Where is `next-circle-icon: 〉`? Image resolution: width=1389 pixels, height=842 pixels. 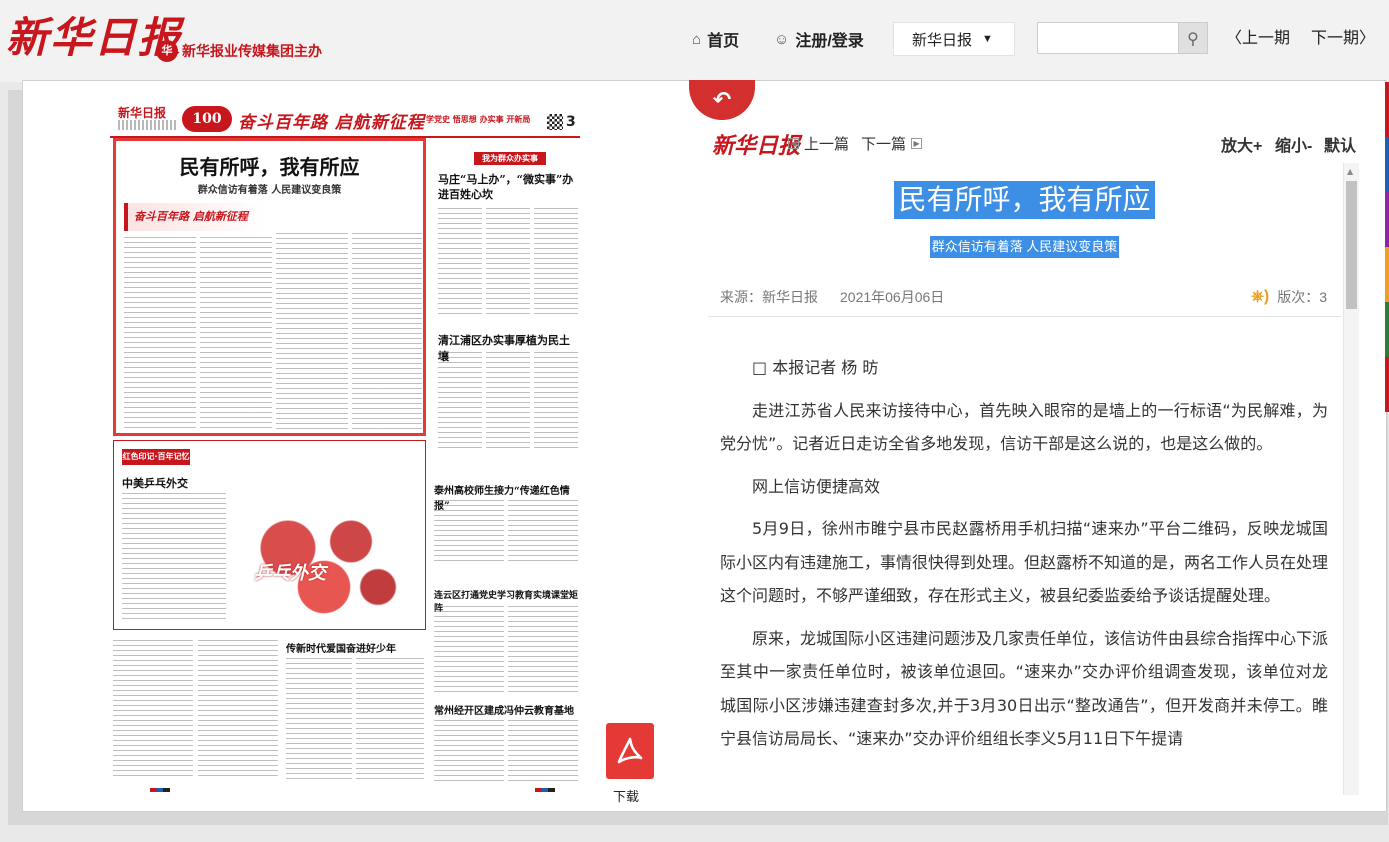 next-circle-icon: 〉 is located at coordinates (1367, 38).